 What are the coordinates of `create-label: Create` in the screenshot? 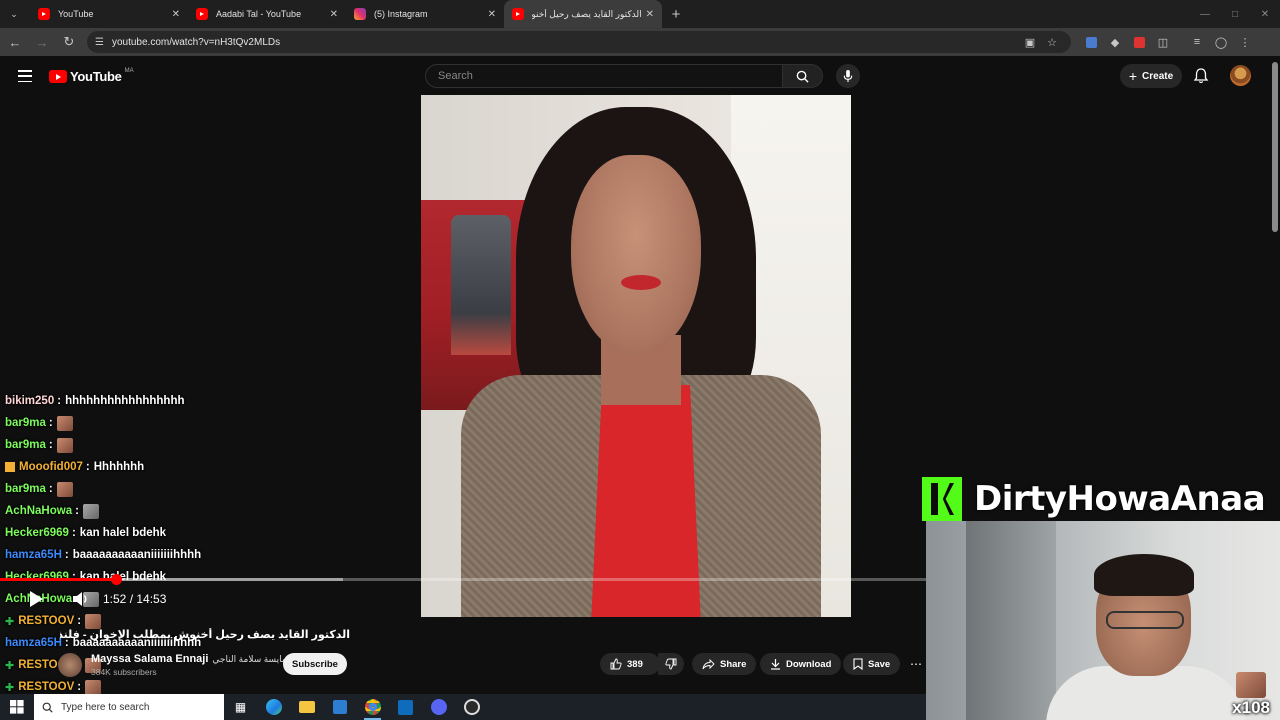 It's located at (1158, 76).